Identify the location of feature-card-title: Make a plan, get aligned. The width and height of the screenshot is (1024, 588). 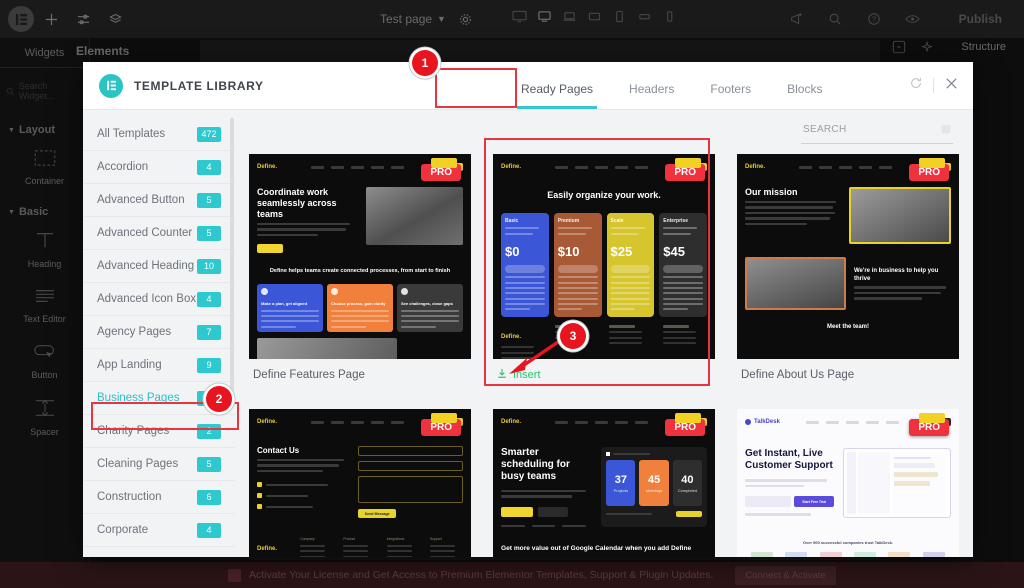
(284, 304).